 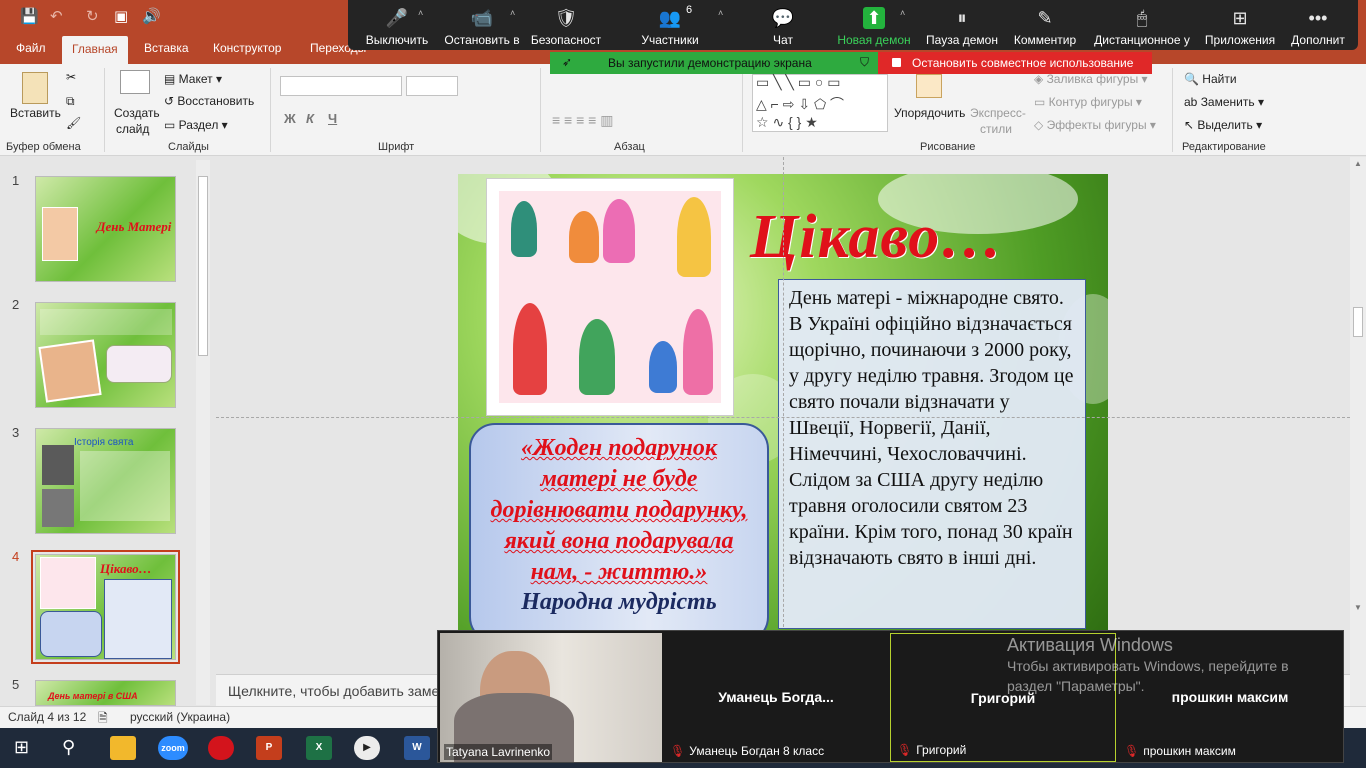 What do you see at coordinates (71, 77) in the screenshot?
I see `cut-icon: ✂` at bounding box center [71, 77].